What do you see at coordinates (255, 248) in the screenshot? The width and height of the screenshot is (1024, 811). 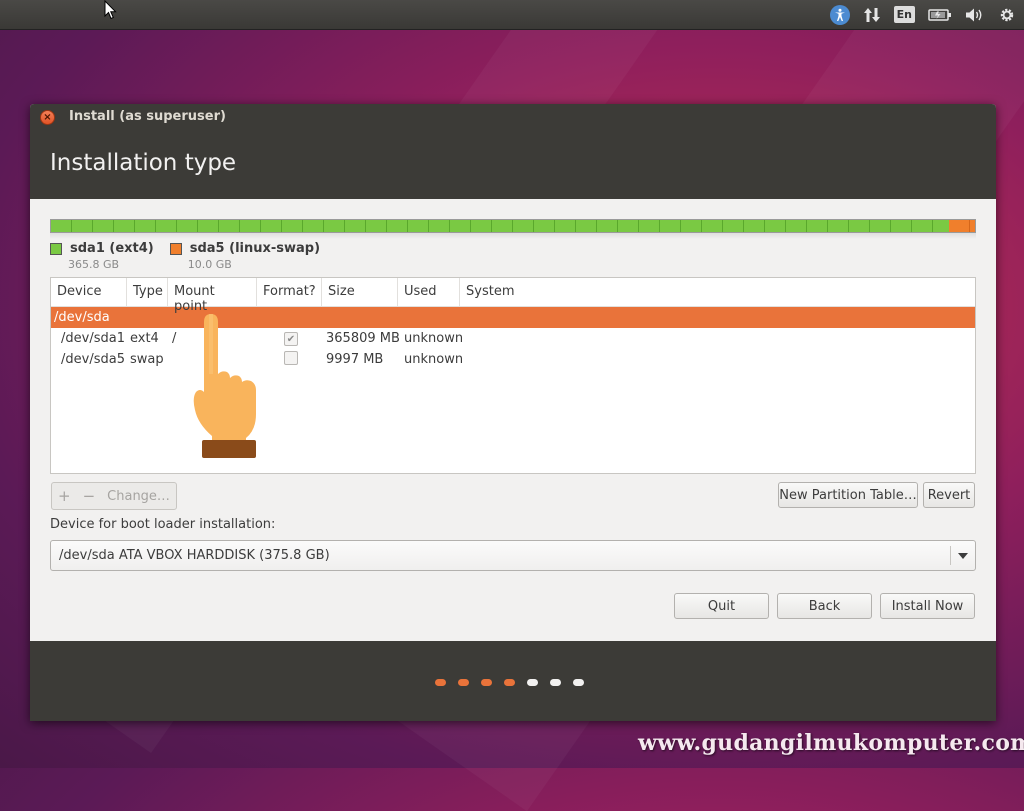 I see `legend-label: sda5 (linux-swap)` at bounding box center [255, 248].